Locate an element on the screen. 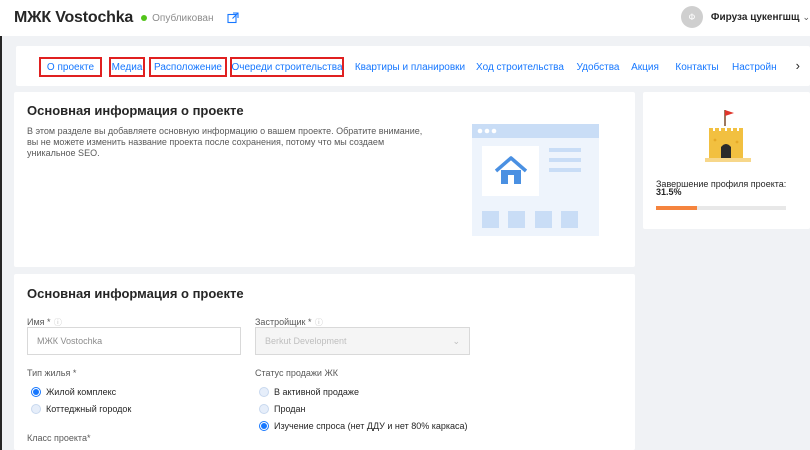 The height and width of the screenshot is (450, 810). profile-completion-percent: 31.5% is located at coordinates (669, 192).